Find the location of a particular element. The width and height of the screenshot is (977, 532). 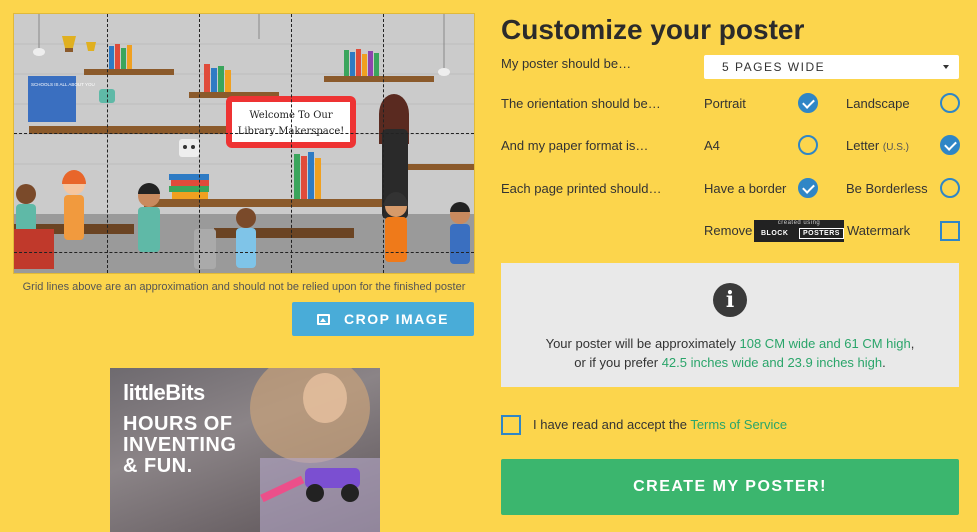

crop-image-button: CROP IMAGE is located at coordinates (383, 319).